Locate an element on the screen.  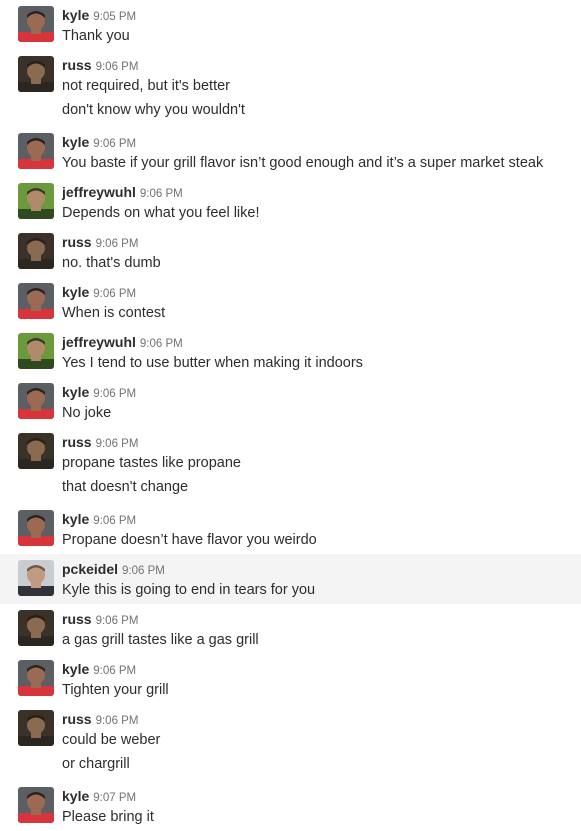
timestamp: 9:07 PM is located at coordinates (114, 798).